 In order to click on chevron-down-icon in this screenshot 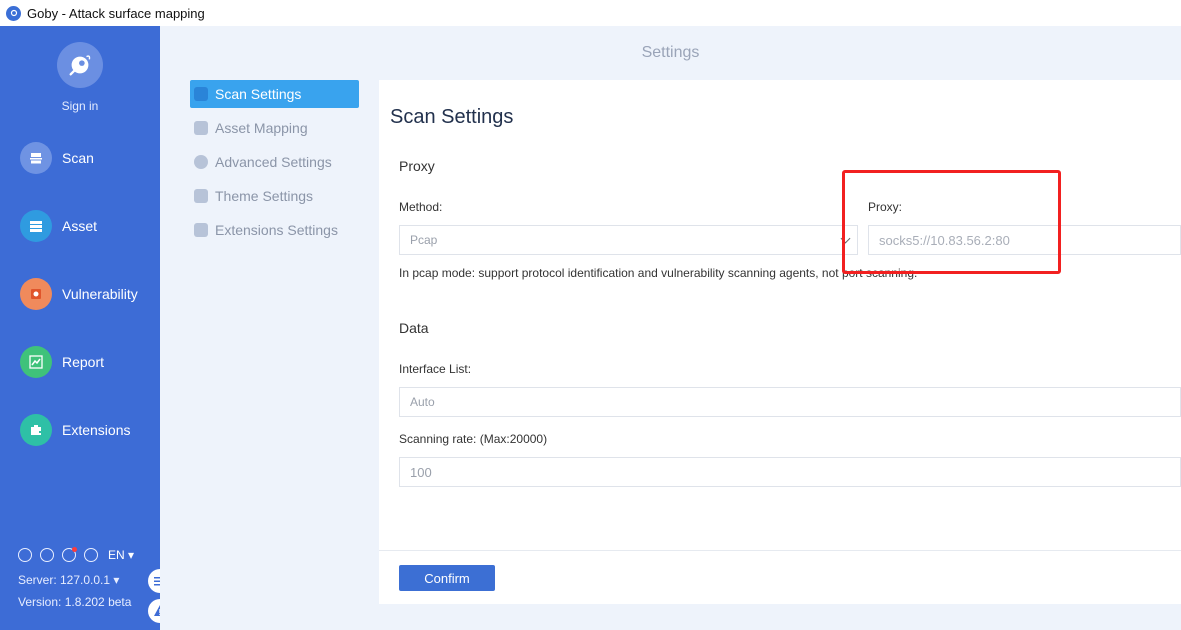, I will do `click(845, 238)`.